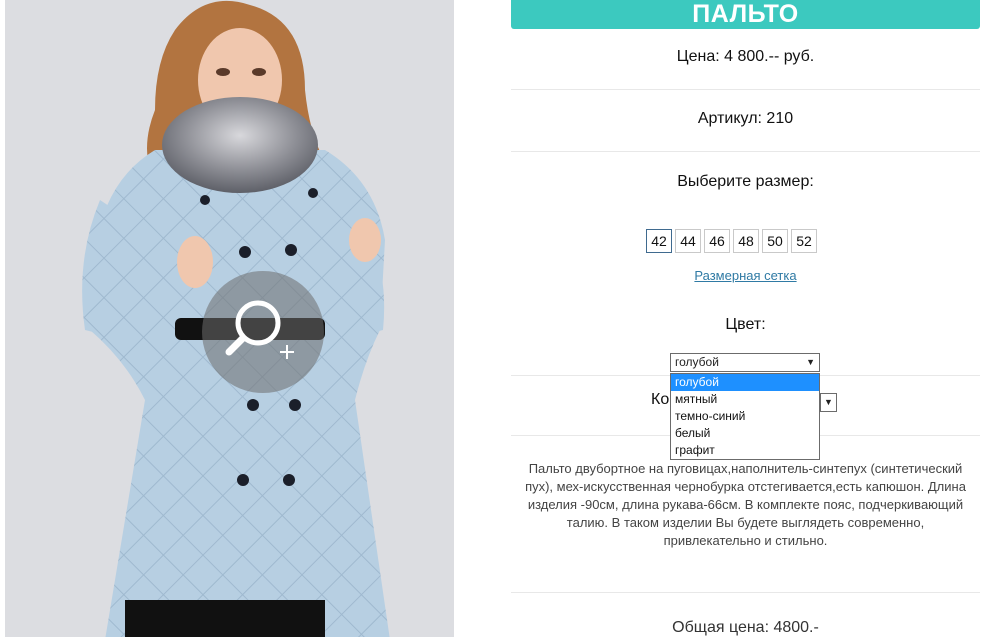 Image resolution: width=992 pixels, height=637 pixels. I want to click on product-article: Артикул: 210, so click(745, 118).